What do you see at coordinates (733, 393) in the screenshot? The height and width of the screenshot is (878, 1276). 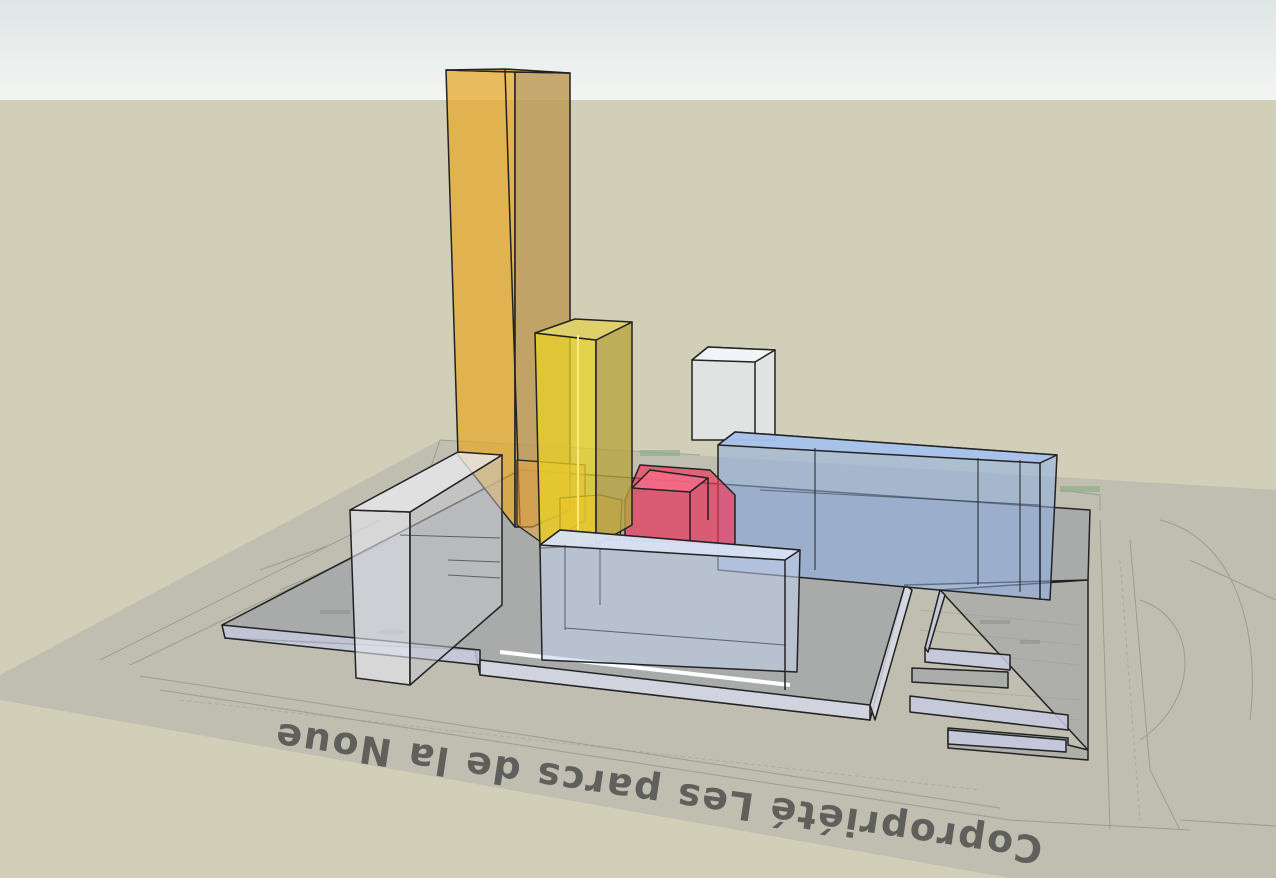 I see `white-tower` at bounding box center [733, 393].